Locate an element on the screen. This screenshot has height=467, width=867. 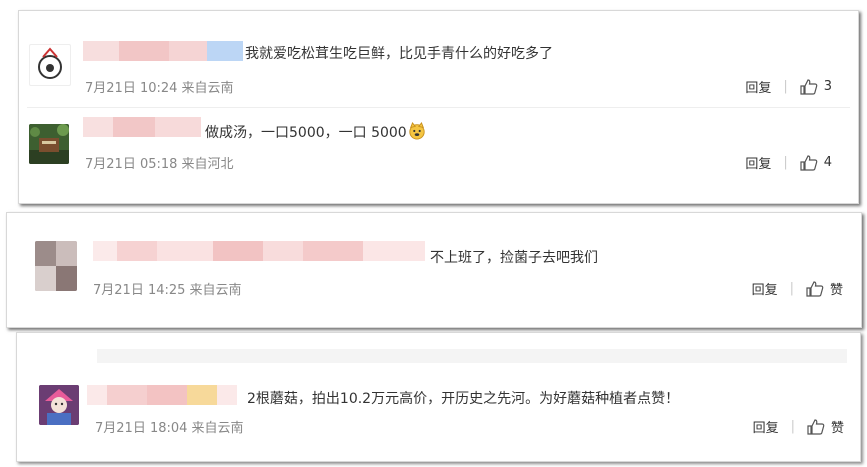
comment-meta: 7月21日 10:24 来自云南 is located at coordinates (159, 88).